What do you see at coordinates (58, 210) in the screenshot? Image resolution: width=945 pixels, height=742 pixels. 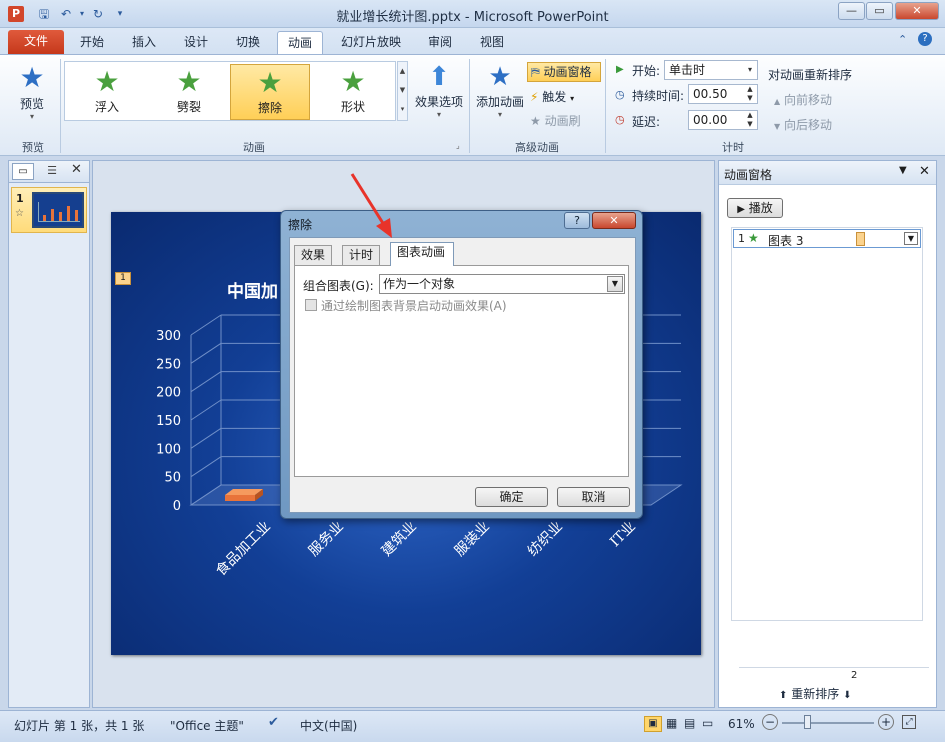 I see `slide-thumbnail` at bounding box center [58, 210].